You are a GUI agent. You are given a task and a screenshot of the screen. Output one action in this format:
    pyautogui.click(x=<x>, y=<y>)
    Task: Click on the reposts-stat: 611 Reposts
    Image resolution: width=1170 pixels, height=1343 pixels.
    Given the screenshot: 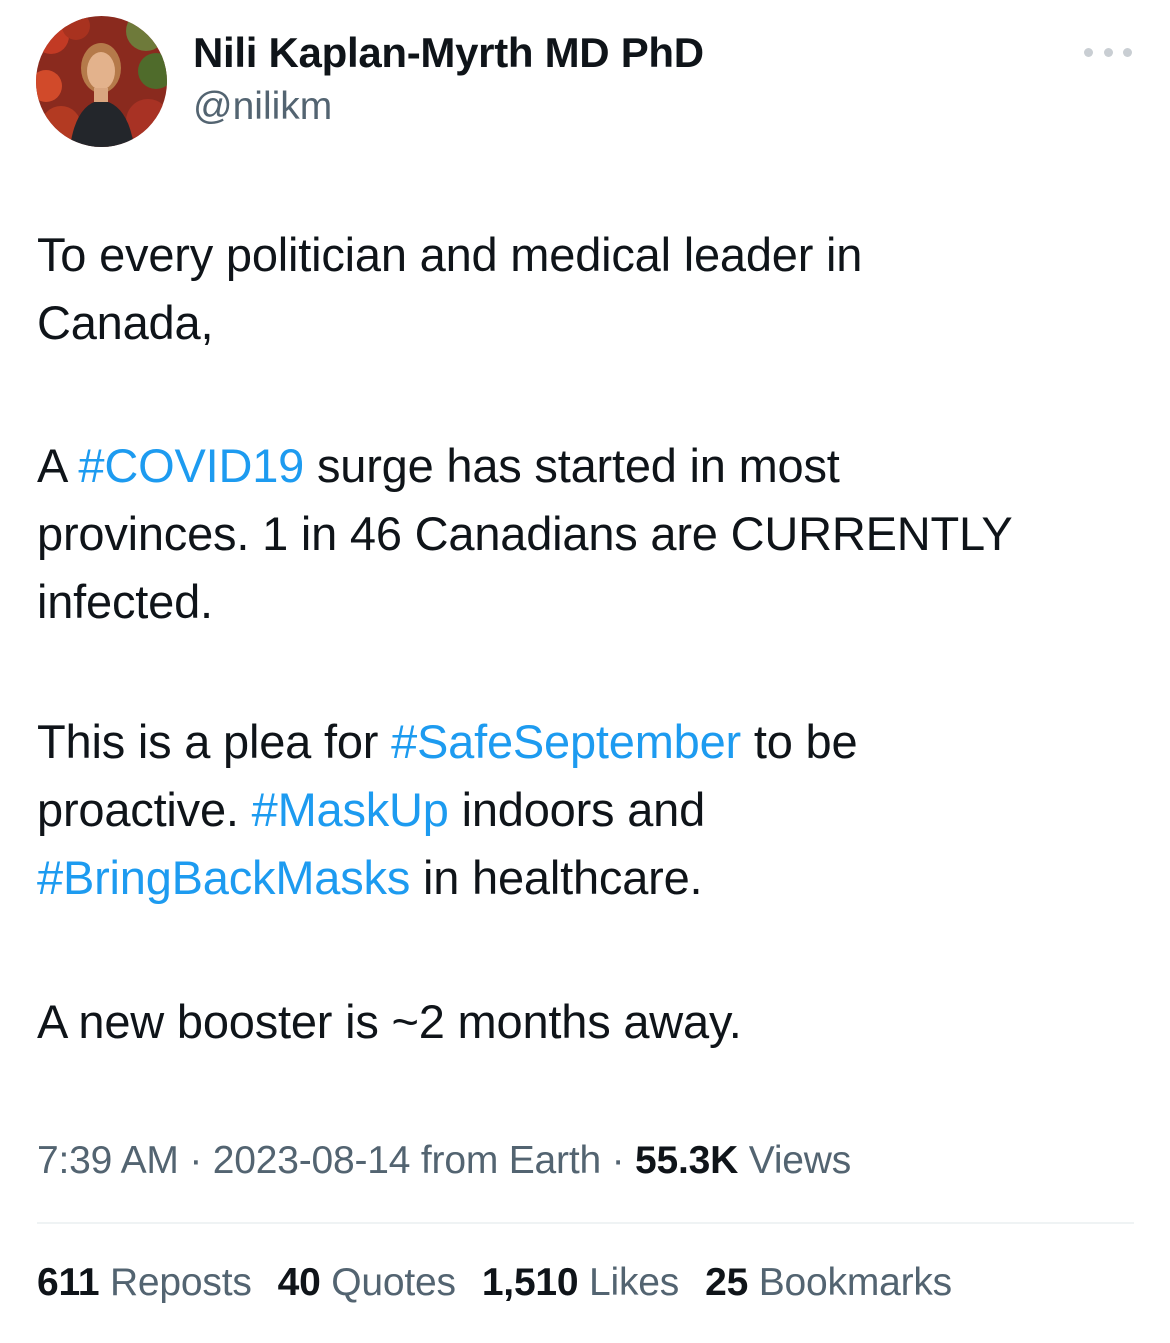 What is the action you would take?
    pyautogui.click(x=144, y=1283)
    